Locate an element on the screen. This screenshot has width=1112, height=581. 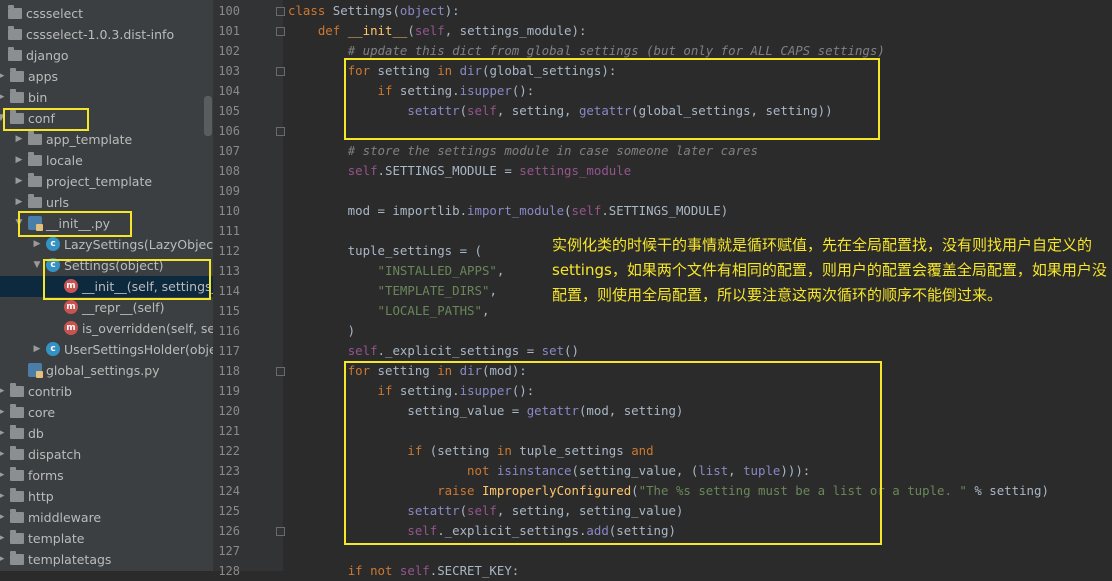
tree-item-cssselect: cssselect is located at coordinates (106, 13).